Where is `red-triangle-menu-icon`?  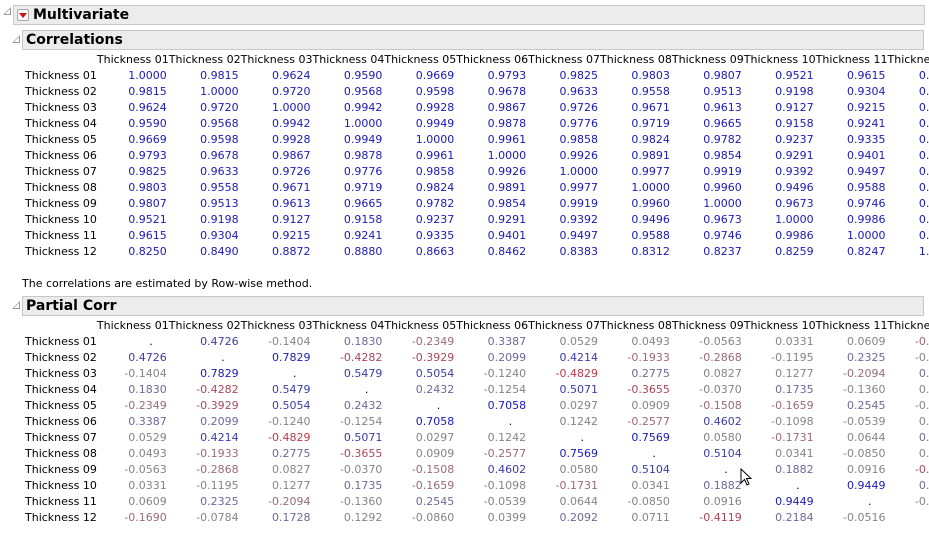
red-triangle-menu-icon is located at coordinates (23, 15).